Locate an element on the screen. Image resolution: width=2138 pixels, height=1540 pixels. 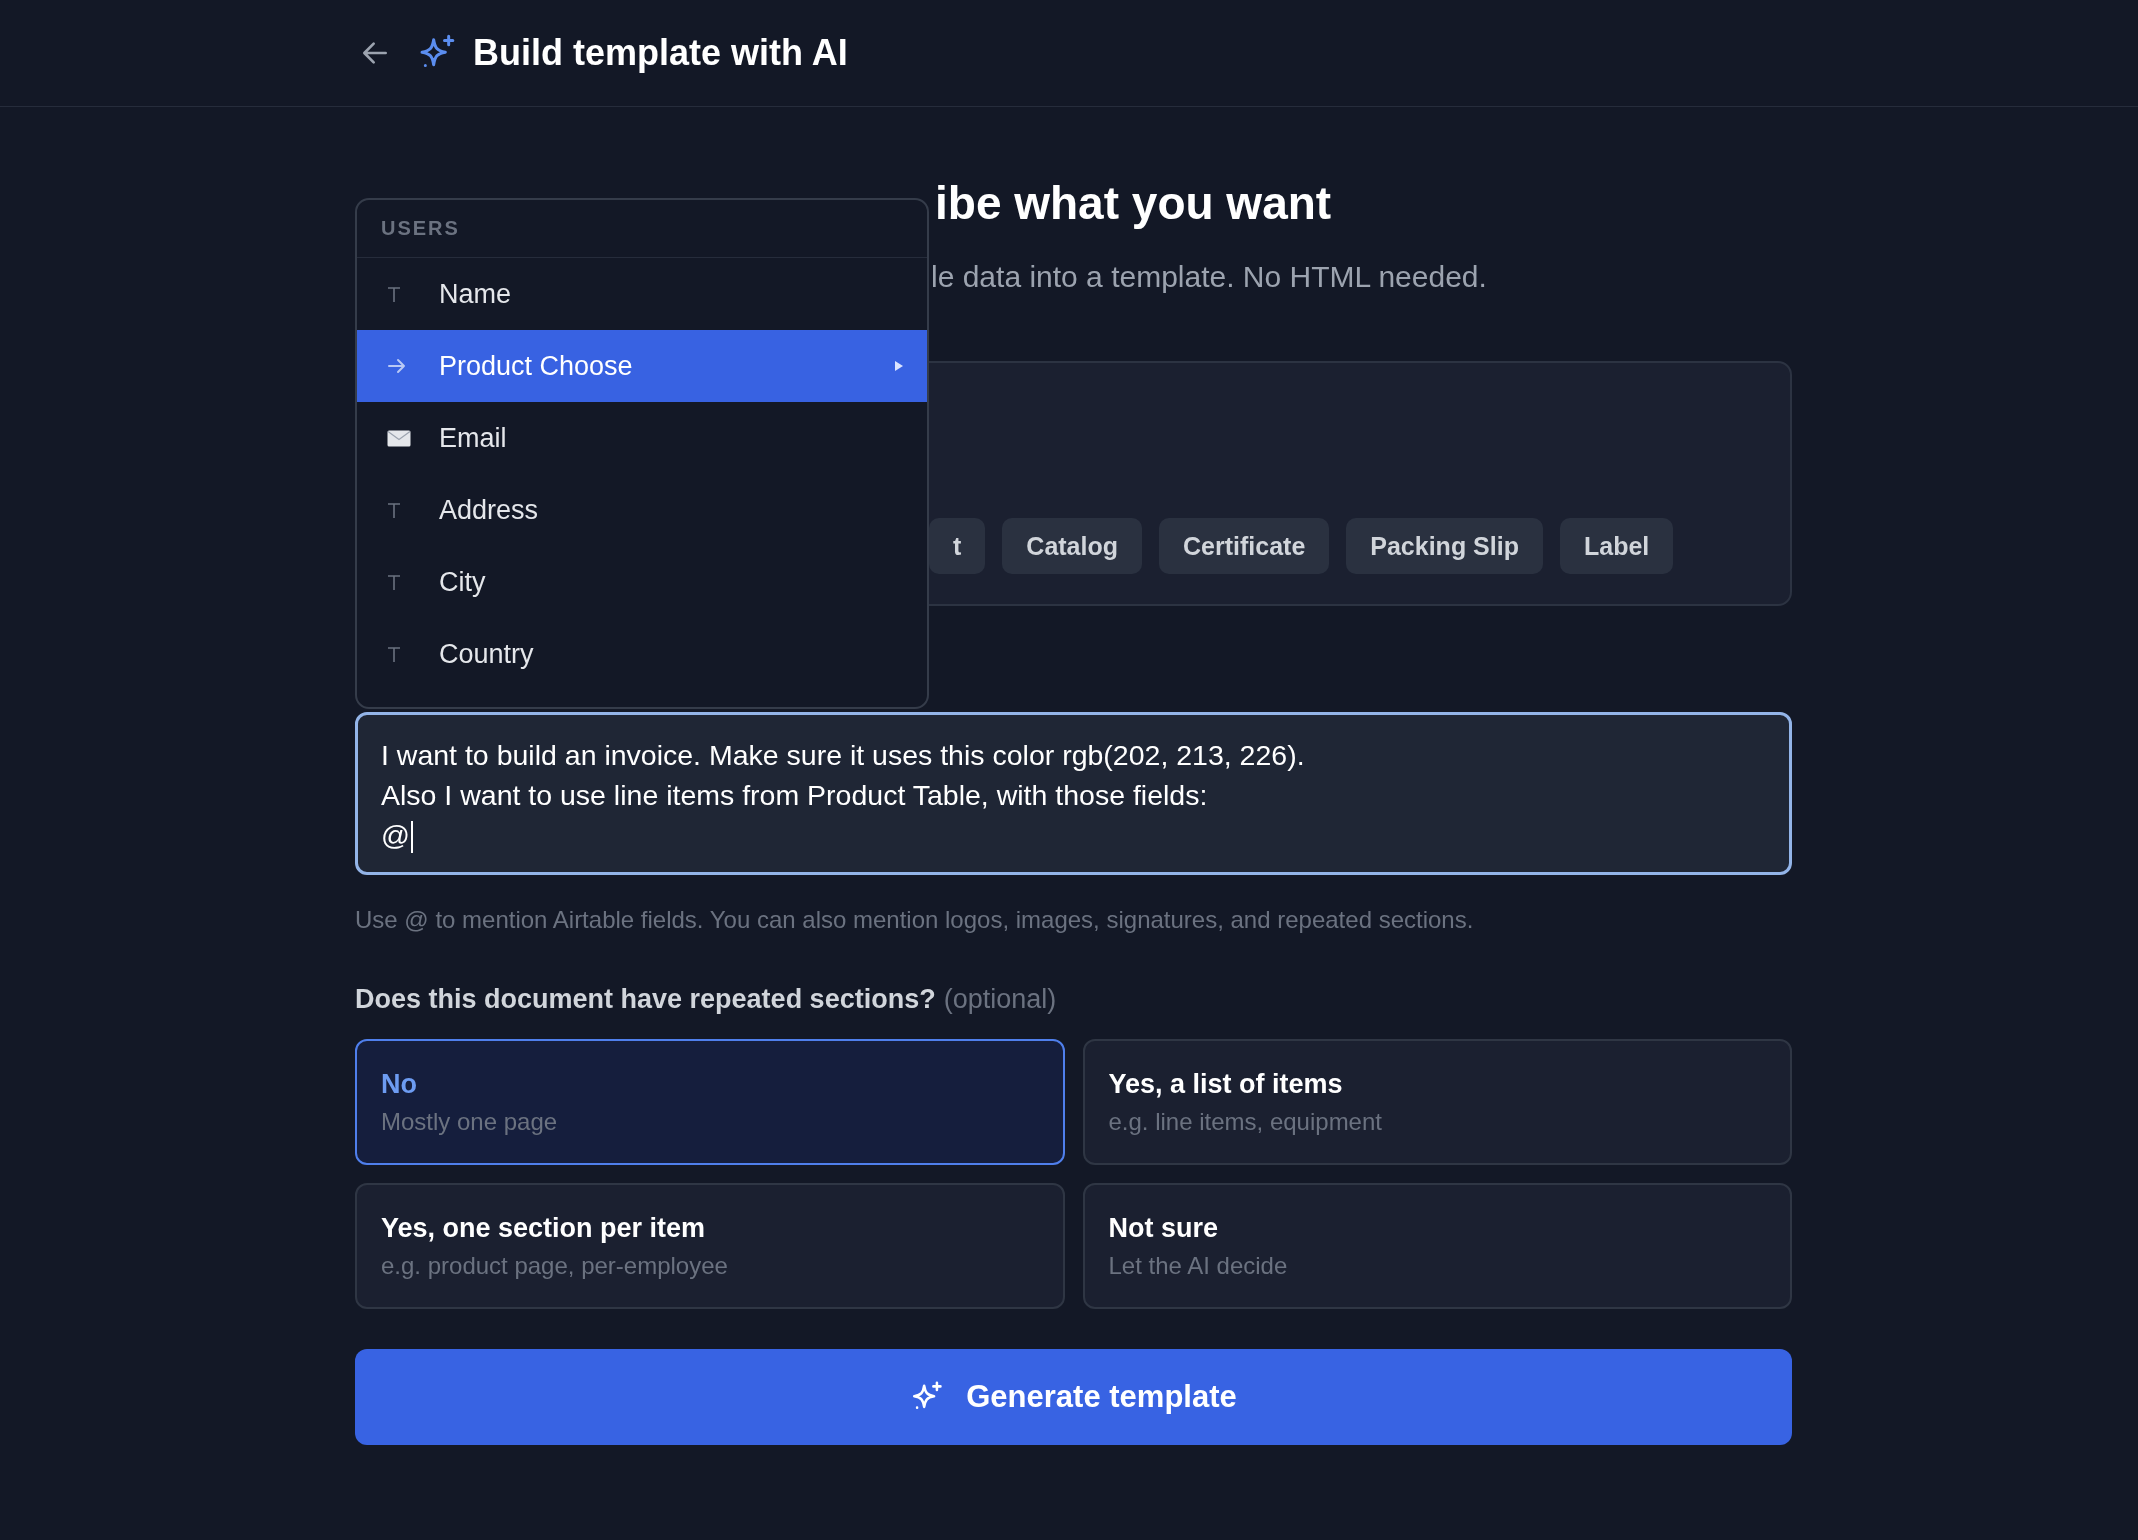
generate-button: Generate template is located at coordinates (1073, 1397).